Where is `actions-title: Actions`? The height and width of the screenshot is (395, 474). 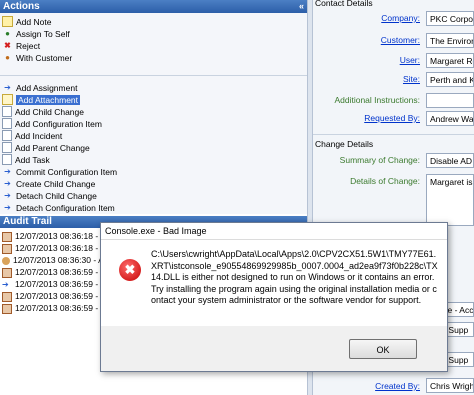 actions-title: Actions is located at coordinates (21, 6).